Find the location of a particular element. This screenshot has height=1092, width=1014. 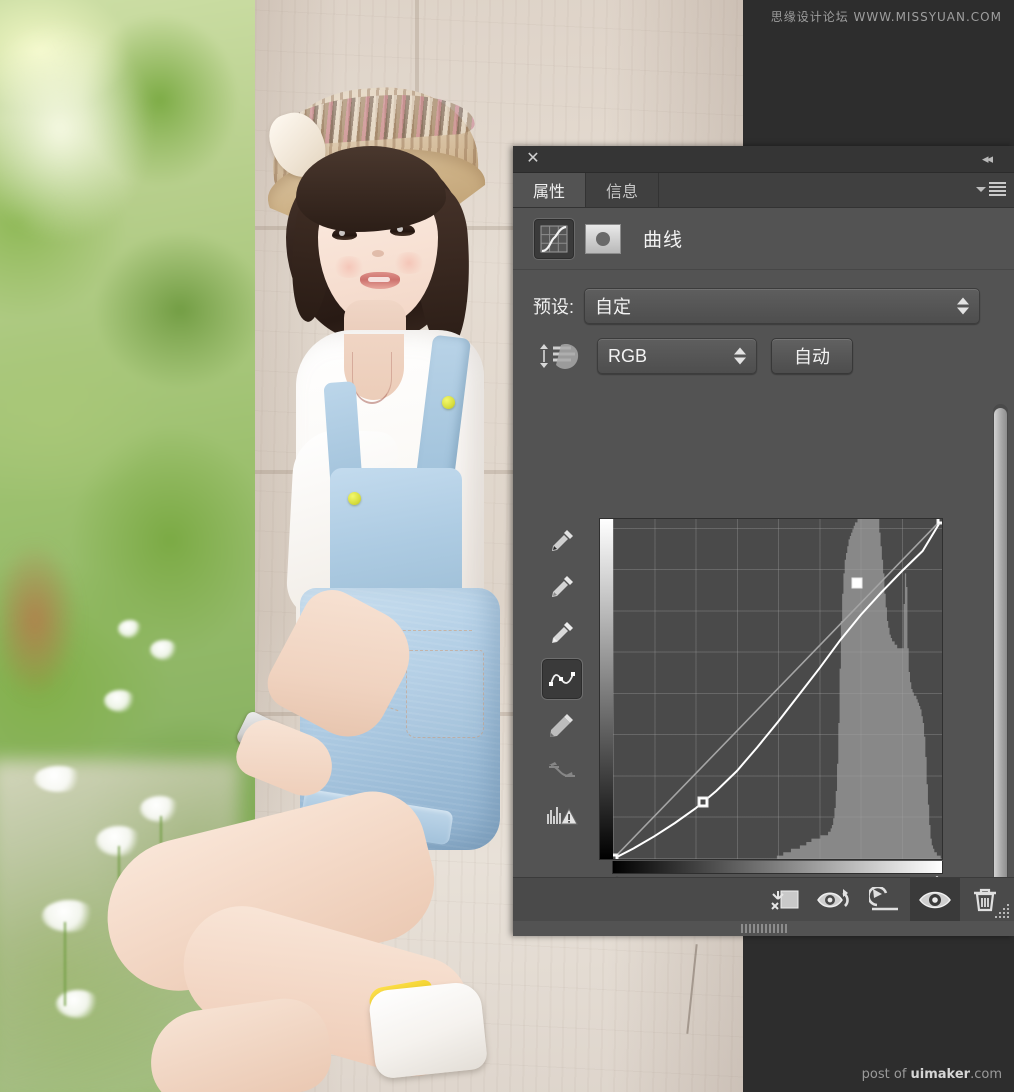

auto-button: 自动 is located at coordinates (812, 356).